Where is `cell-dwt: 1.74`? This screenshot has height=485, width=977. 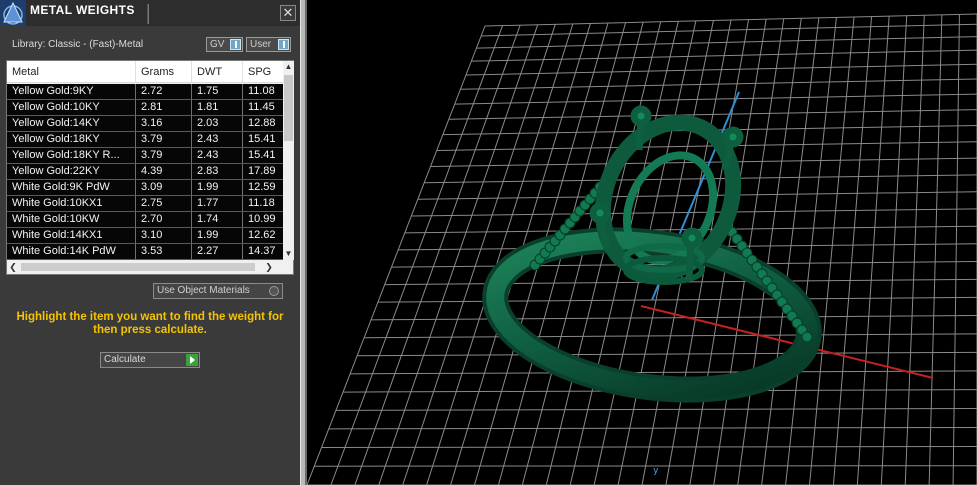 cell-dwt: 1.74 is located at coordinates (217, 219).